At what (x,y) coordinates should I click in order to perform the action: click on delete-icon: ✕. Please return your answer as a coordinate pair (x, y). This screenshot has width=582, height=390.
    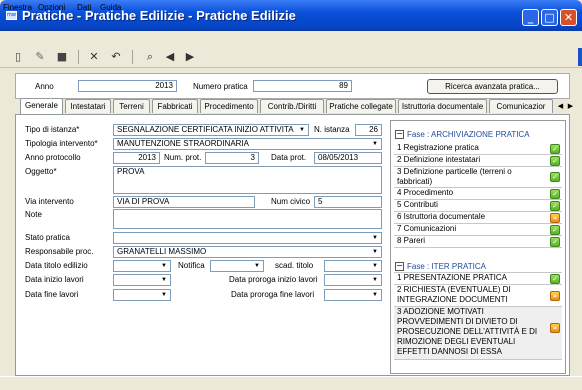
    Looking at the image, I should click on (94, 57).